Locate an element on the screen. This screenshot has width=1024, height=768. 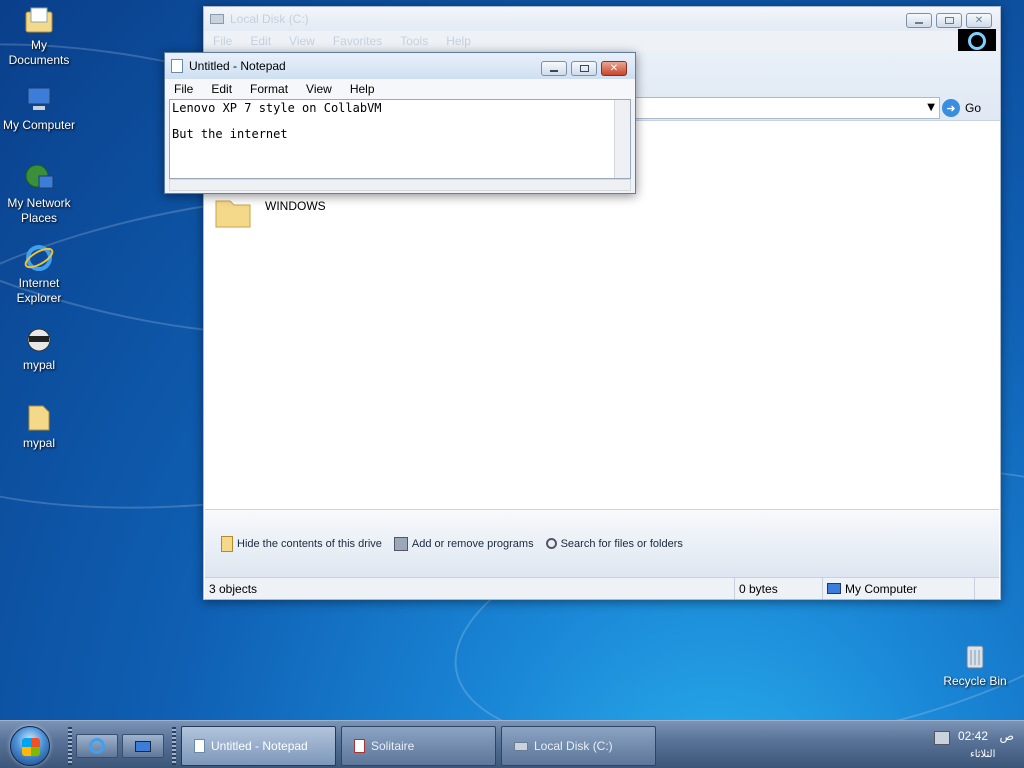
status-location: My Computer is located at coordinates (899, 588).